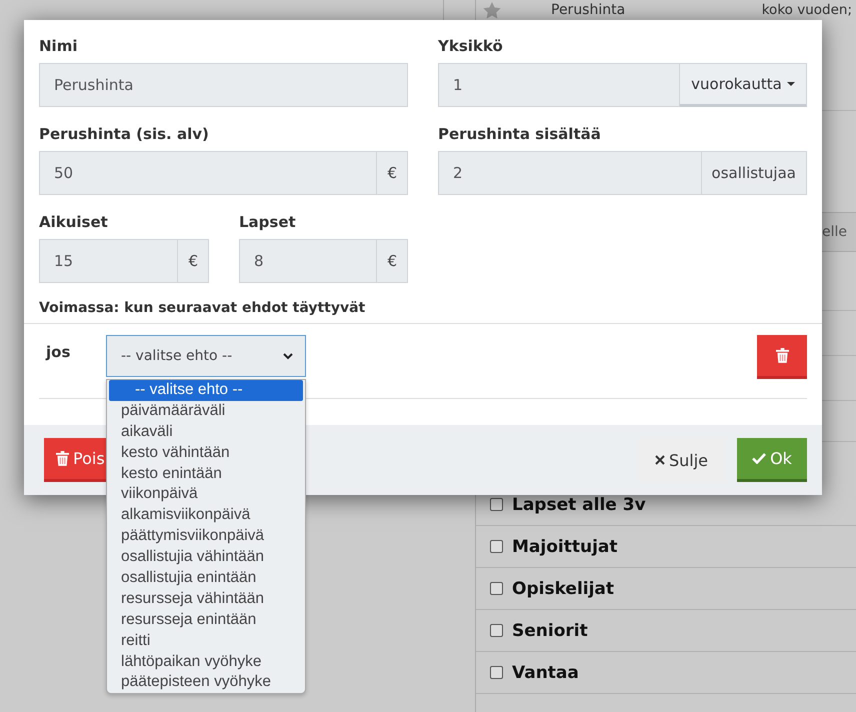 The width and height of the screenshot is (856, 712). Describe the element at coordinates (58, 47) in the screenshot. I see `field-label: Nimi` at that location.